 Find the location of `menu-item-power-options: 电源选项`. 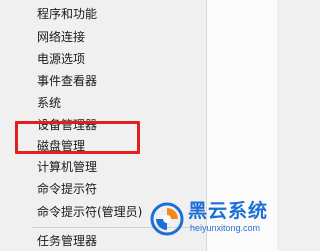

menu-item-power-options: 电源选项 is located at coordinates (61, 59).